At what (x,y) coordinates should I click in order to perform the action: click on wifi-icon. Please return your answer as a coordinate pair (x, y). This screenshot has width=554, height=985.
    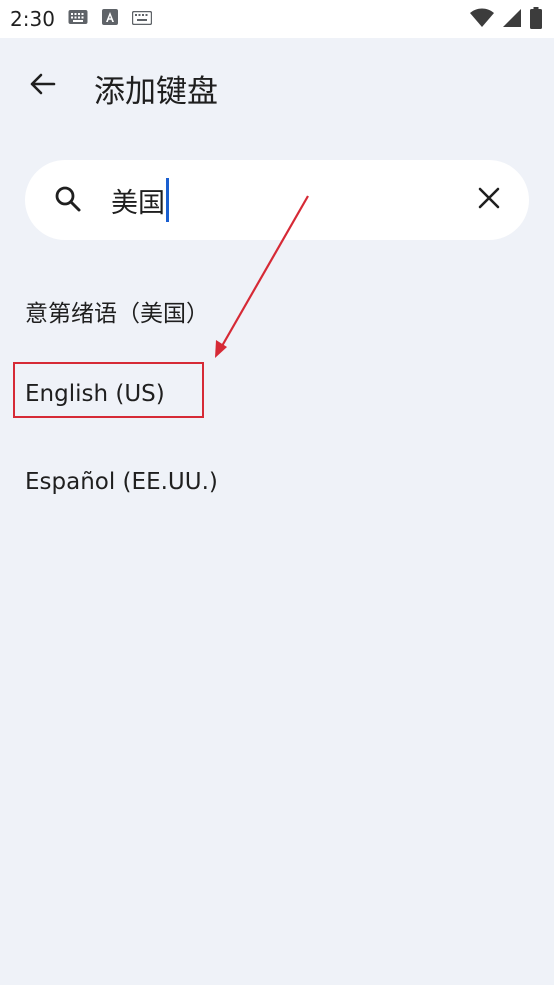
    Looking at the image, I should click on (482, 20).